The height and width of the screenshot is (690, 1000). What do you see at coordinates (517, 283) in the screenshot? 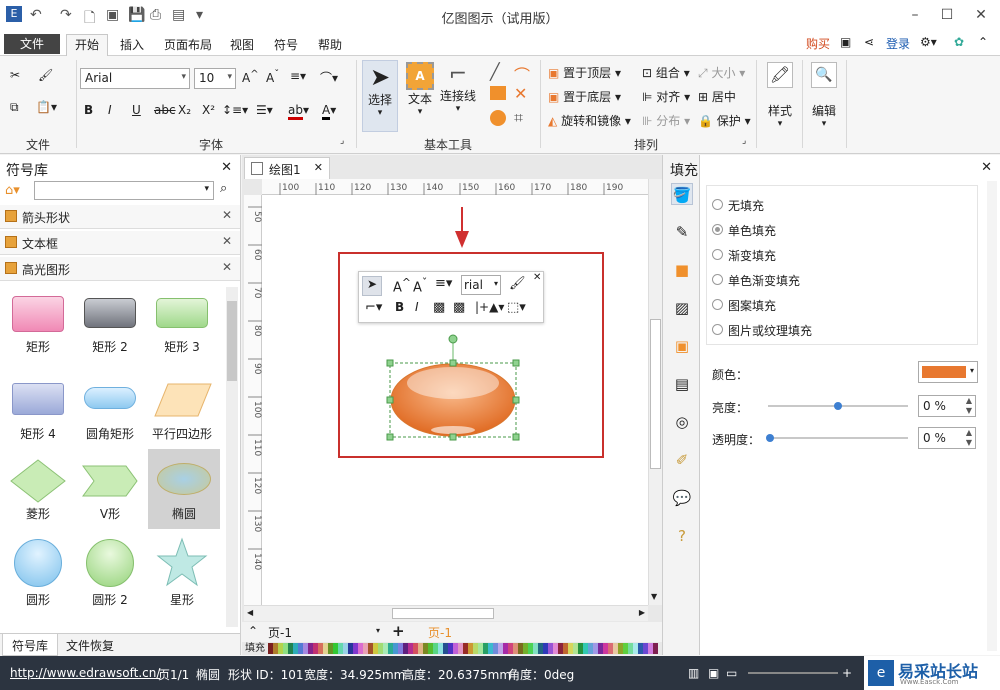
I see `mini-format-painter-icon: 🖌` at bounding box center [517, 283].